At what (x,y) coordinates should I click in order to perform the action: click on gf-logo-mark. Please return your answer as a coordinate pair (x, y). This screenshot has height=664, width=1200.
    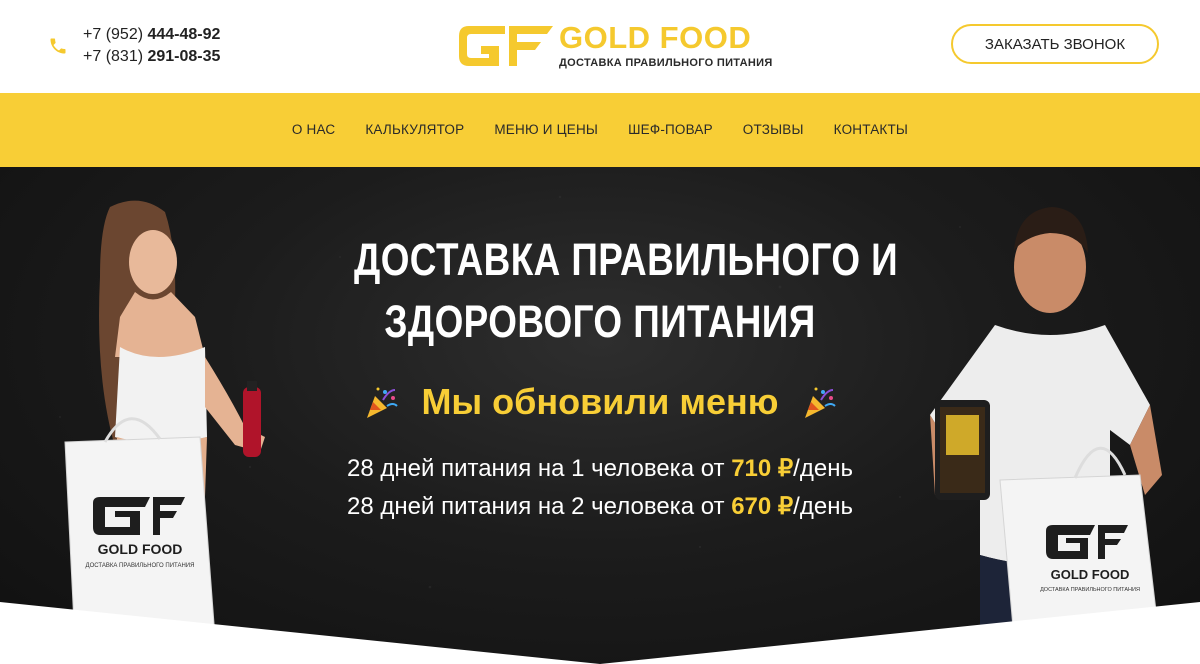
    Looking at the image, I should click on (506, 46).